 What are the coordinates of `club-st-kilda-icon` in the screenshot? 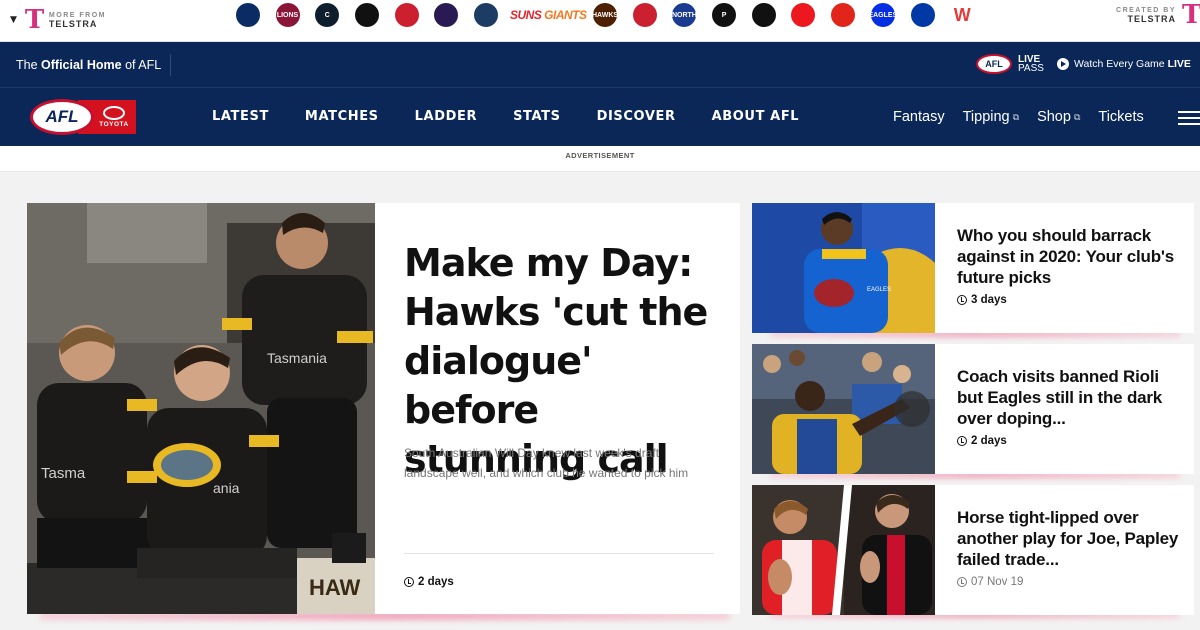 It's located at (804, 15).